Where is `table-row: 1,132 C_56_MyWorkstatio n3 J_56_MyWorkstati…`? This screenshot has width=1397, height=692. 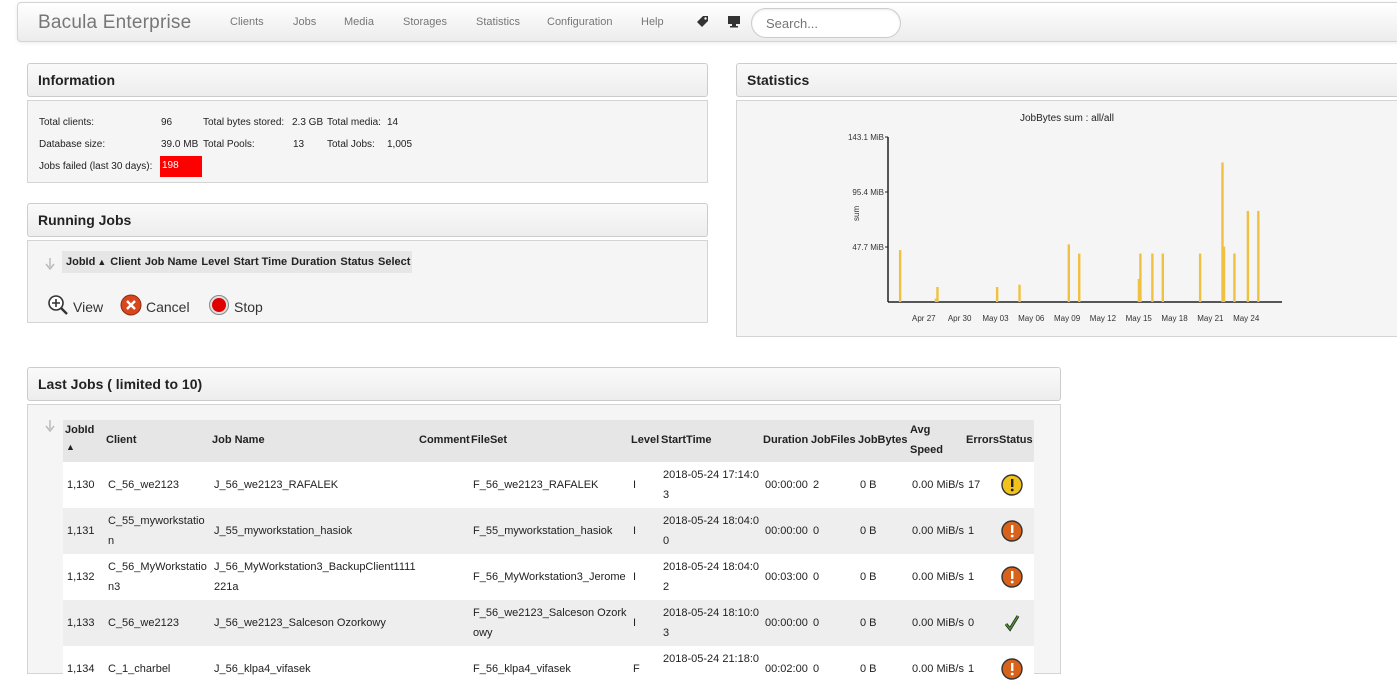
table-row: 1,132 C_56_MyWorkstatio n3 J_56_MyWorkstati… is located at coordinates (548, 577).